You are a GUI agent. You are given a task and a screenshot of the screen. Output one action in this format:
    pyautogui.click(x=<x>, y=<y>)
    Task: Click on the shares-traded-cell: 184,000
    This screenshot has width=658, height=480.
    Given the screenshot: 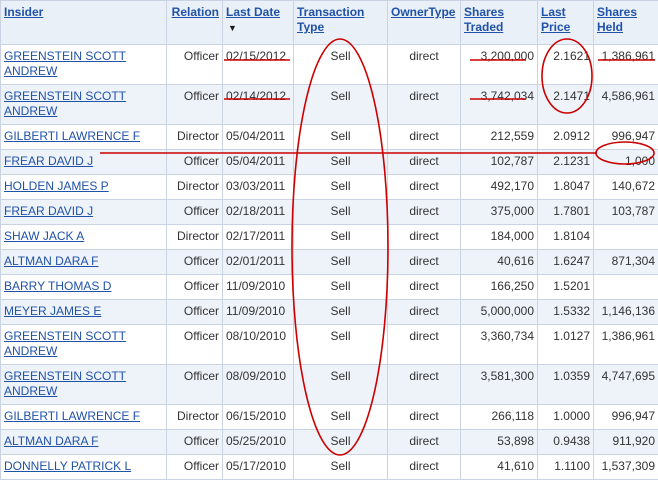 What is the action you would take?
    pyautogui.click(x=499, y=237)
    